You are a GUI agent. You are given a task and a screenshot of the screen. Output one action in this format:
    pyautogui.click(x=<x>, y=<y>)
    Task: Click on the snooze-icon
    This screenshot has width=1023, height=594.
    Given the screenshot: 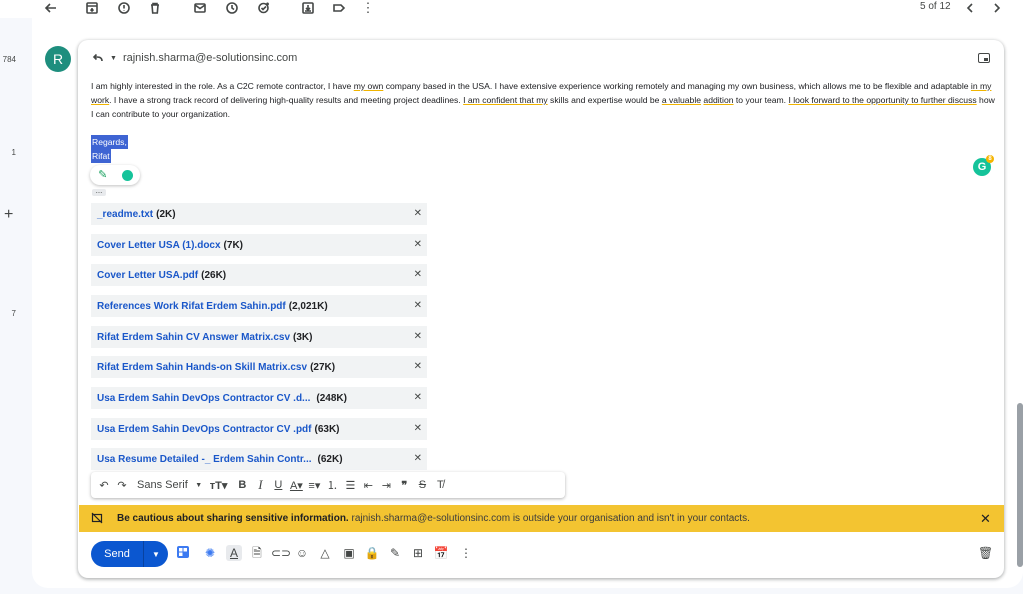 What is the action you would take?
    pyautogui.click(x=232, y=8)
    